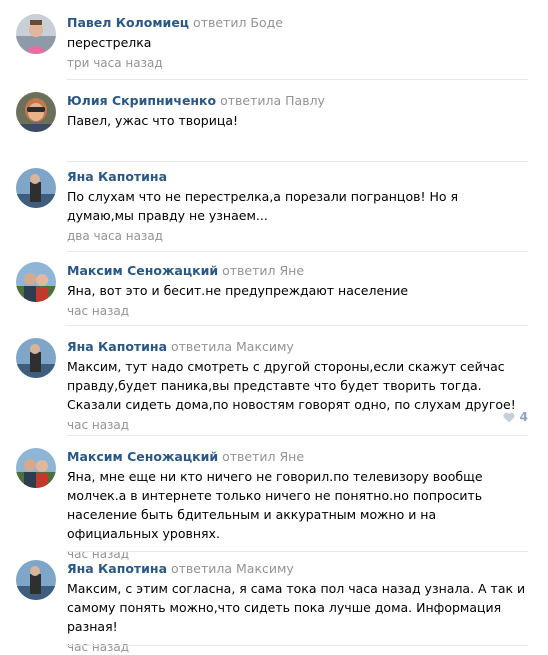 Image resolution: width=548 pixels, height=655 pixels. What do you see at coordinates (109, 42) in the screenshot?
I see `comment-text: перестрелка` at bounding box center [109, 42].